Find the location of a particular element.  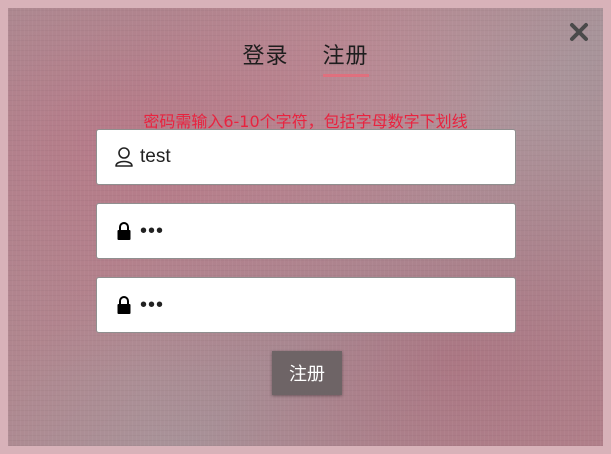

confirm-password-field is located at coordinates (306, 305).